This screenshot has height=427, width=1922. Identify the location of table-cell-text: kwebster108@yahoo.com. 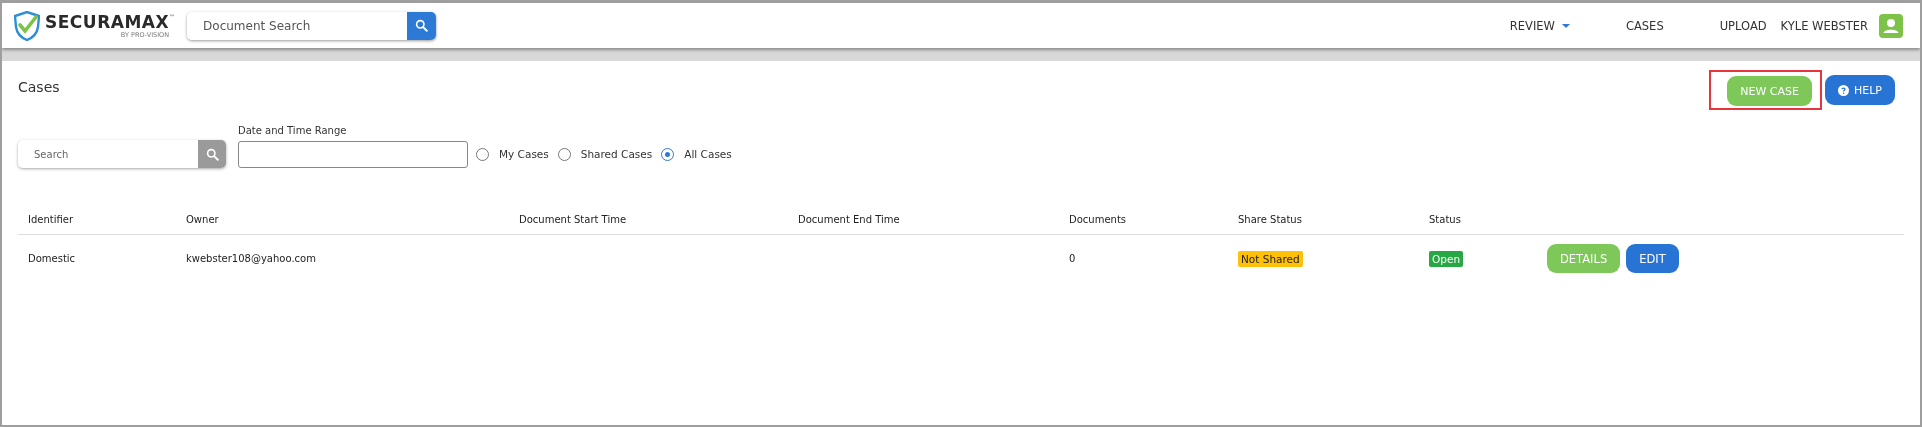
(251, 258).